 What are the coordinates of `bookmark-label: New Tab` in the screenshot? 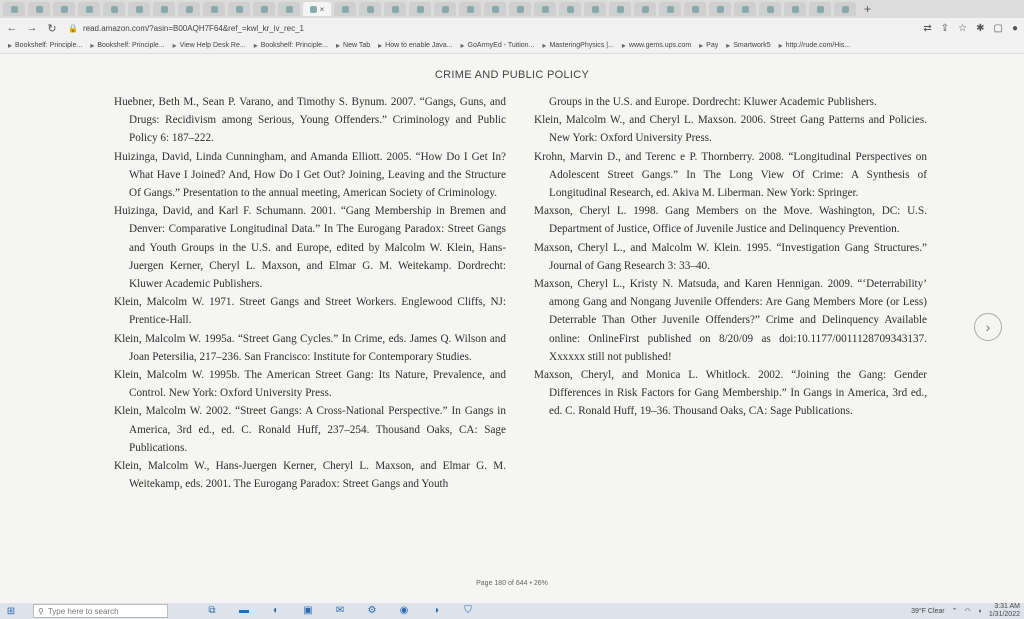 It's located at (357, 45).